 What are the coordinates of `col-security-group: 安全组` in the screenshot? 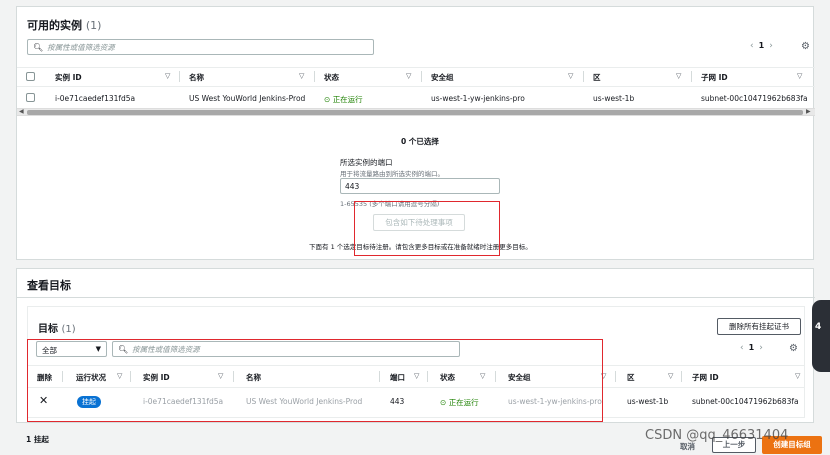 It's located at (442, 77).